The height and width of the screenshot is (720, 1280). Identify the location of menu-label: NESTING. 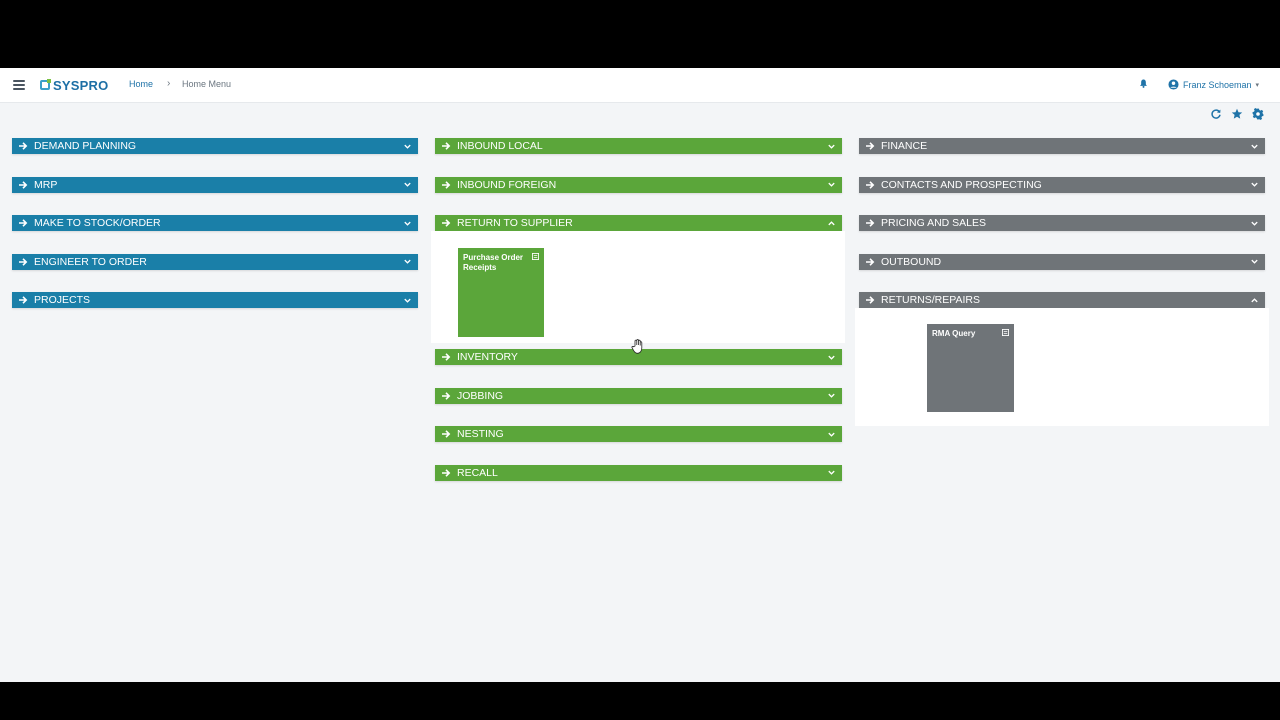
(480, 434).